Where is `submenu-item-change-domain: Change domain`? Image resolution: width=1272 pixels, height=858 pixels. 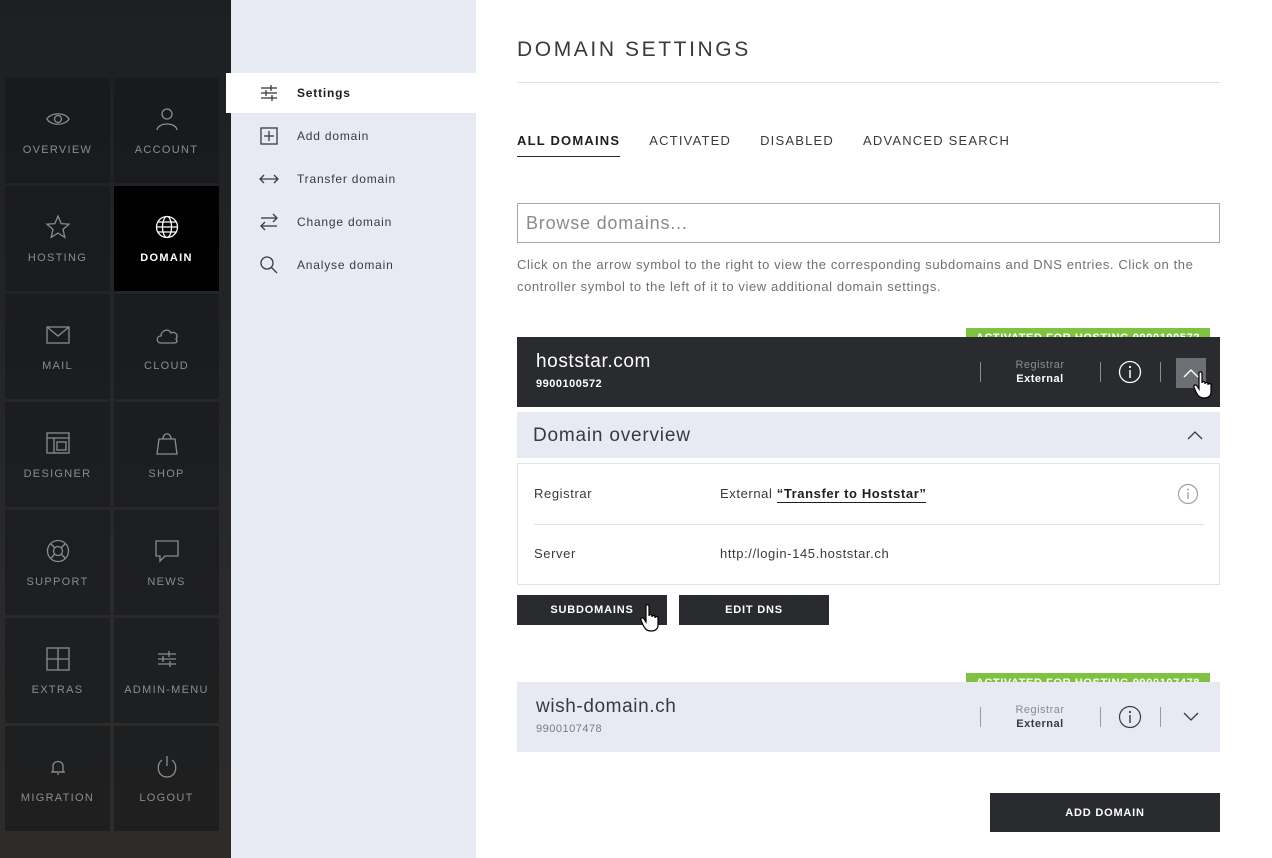 submenu-item-change-domain: Change domain is located at coordinates (353, 222).